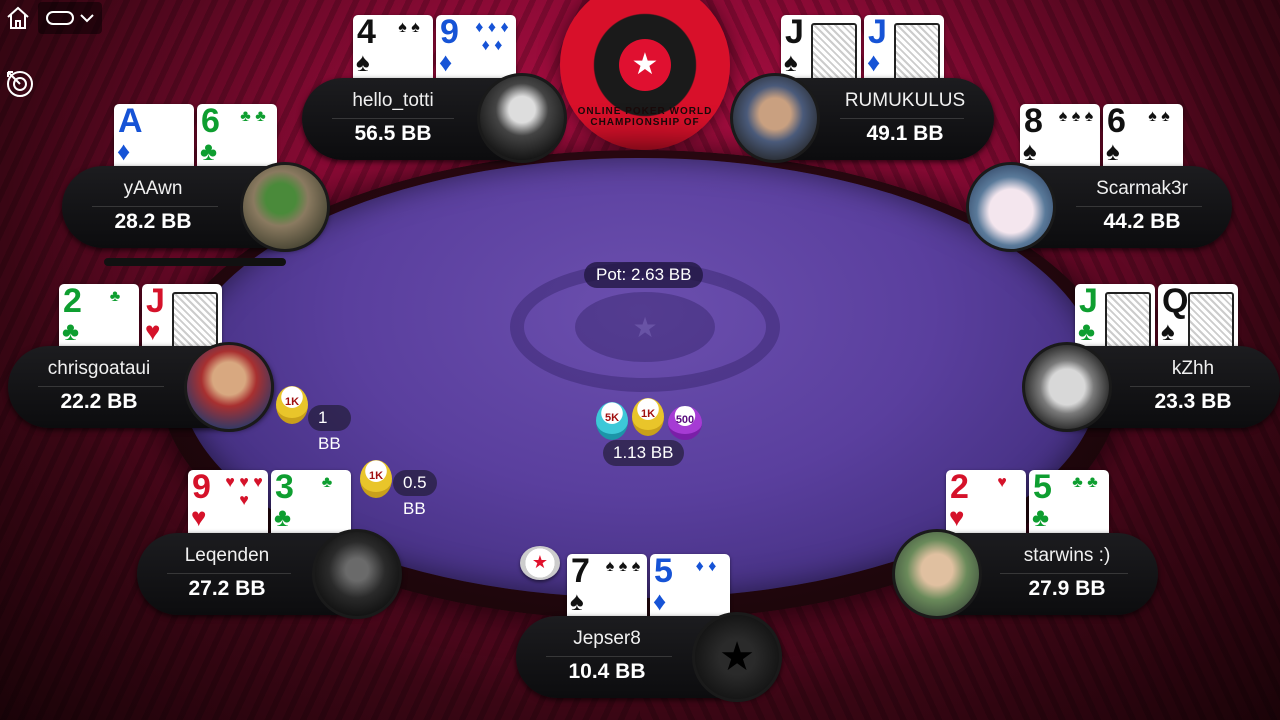 The image size is (1280, 720). Describe the element at coordinates (393, 47) in the screenshot. I see `hole-card: 4 ♠ ♠ ♠` at that location.